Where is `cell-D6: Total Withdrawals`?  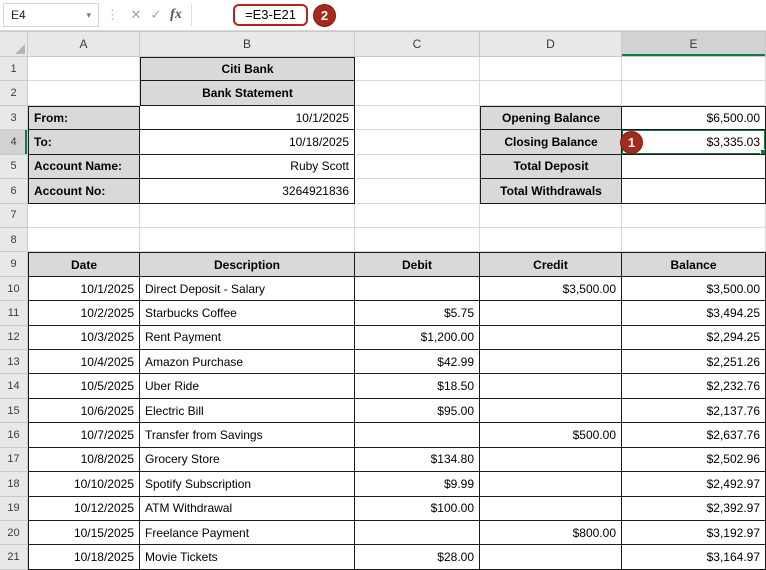 cell-D6: Total Withdrawals is located at coordinates (551, 191).